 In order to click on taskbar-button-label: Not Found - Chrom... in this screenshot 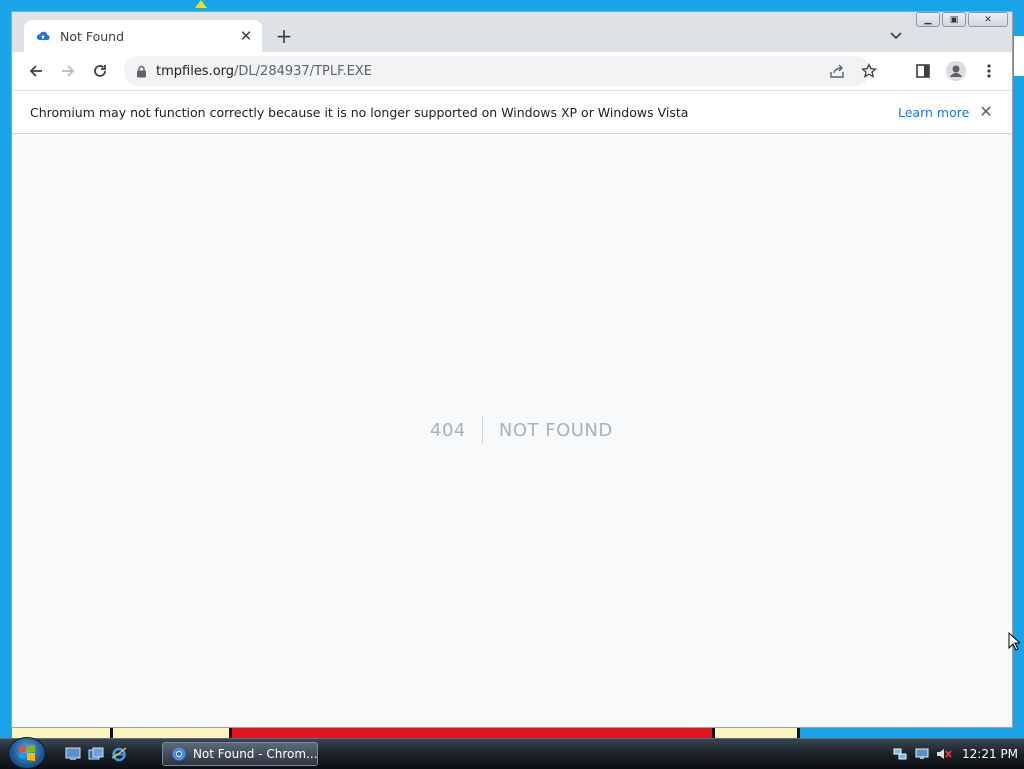, I will do `click(254, 754)`.